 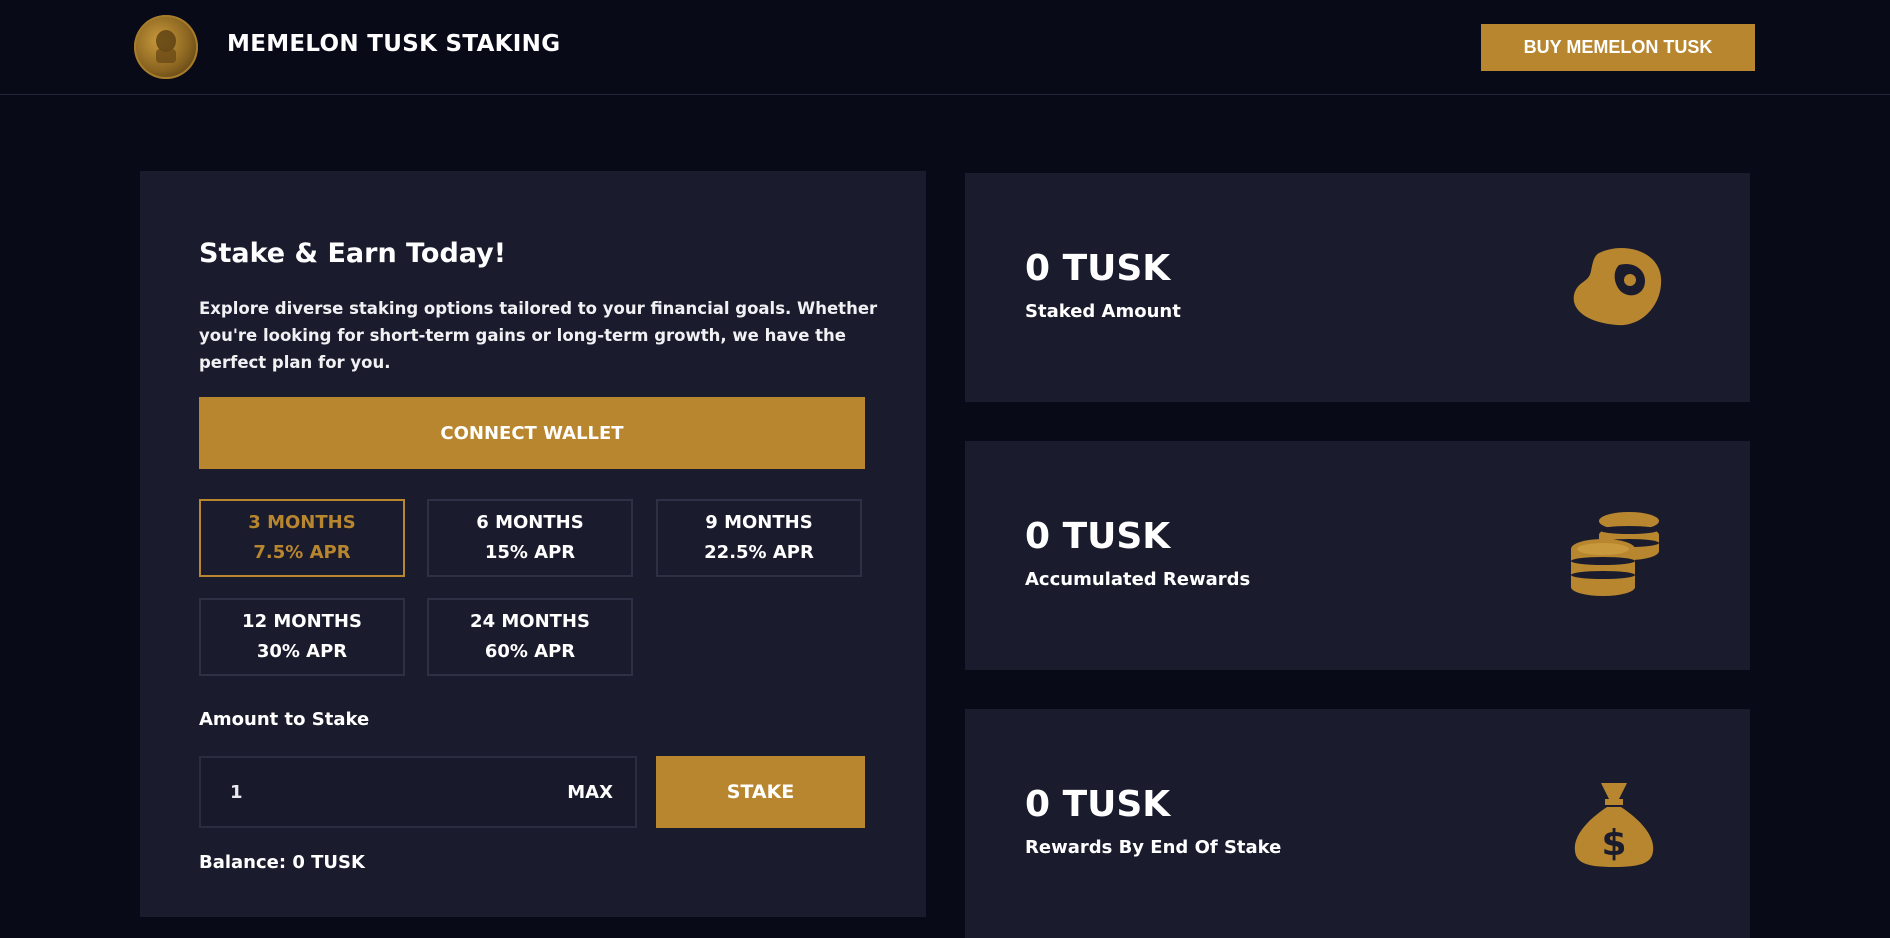 What do you see at coordinates (760, 792) in the screenshot?
I see `stake-button: STAKE` at bounding box center [760, 792].